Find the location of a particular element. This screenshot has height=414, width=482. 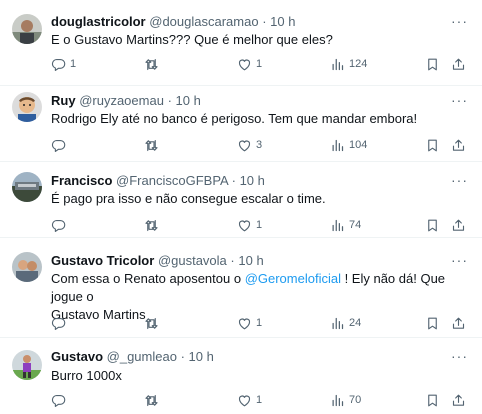

display-name: Ruy is located at coordinates (63, 100).